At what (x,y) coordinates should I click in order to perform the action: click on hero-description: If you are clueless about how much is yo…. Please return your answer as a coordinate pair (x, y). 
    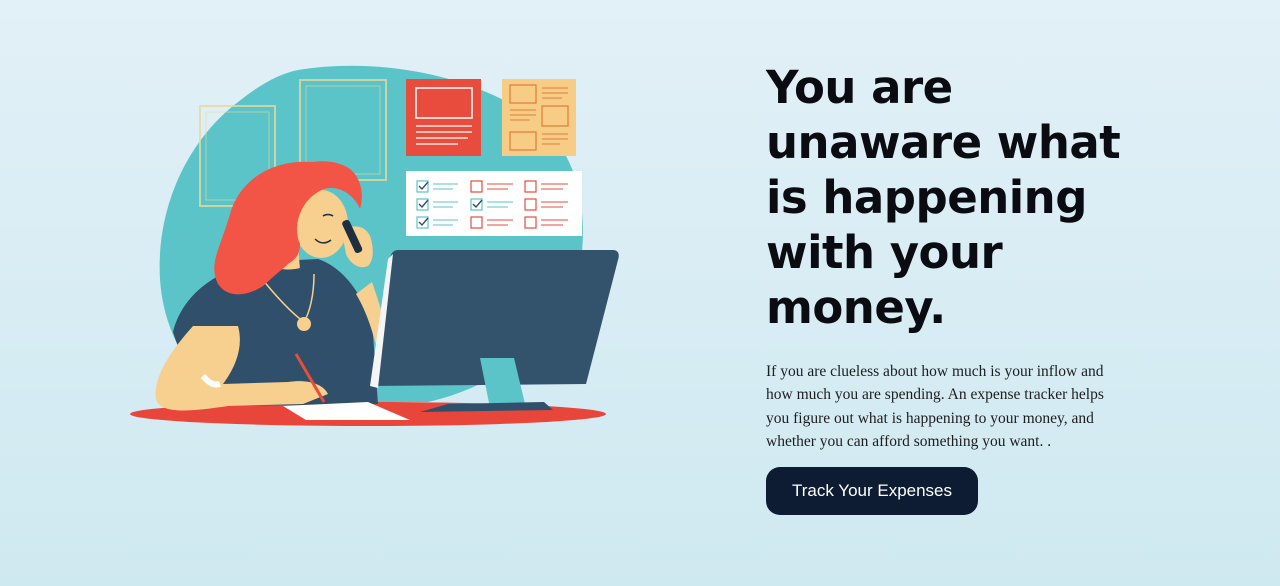
    Looking at the image, I should click on (935, 406).